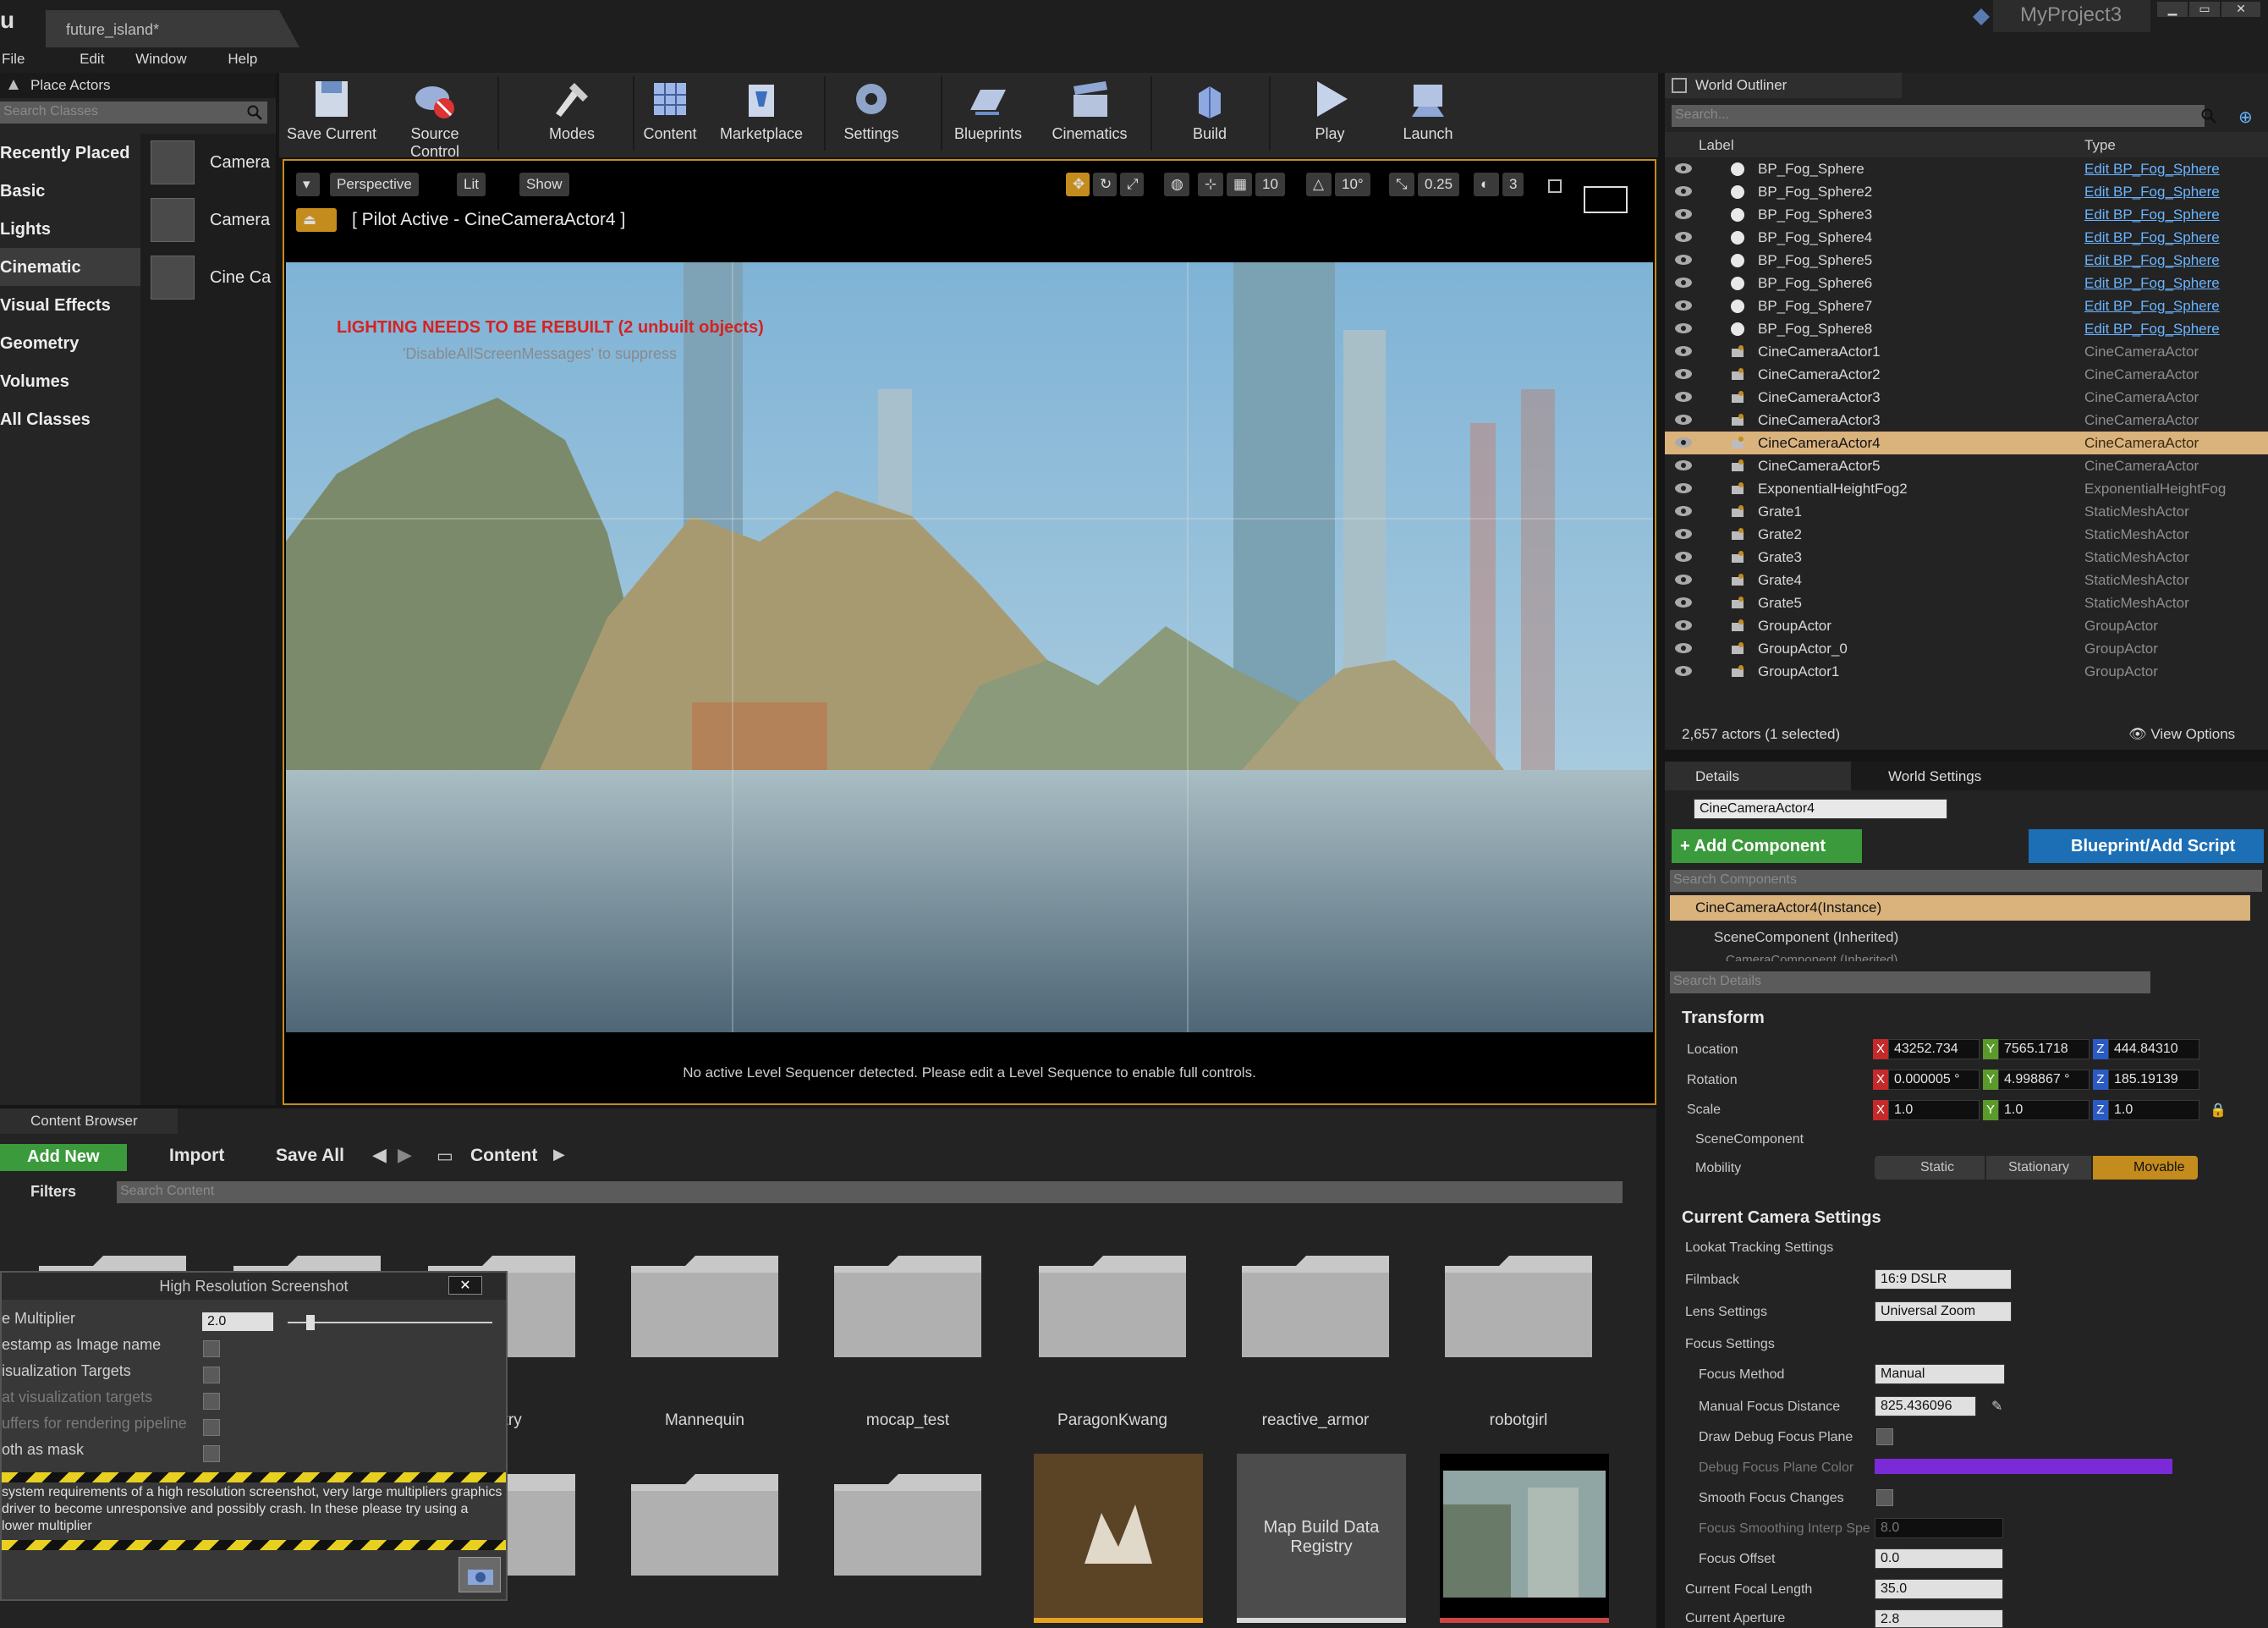  I want to click on outliner-row: GroupActor_0 GroupActor, so click(1966, 649).